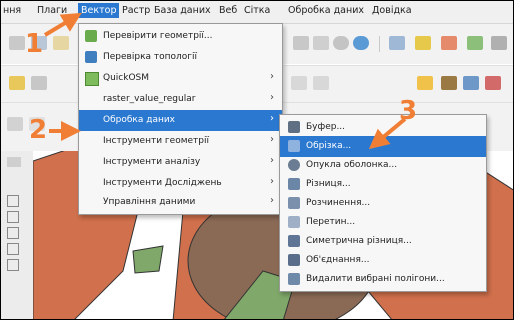  Describe the element at coordinates (408, 111) in the screenshot. I see `step-3-label: 3` at that location.